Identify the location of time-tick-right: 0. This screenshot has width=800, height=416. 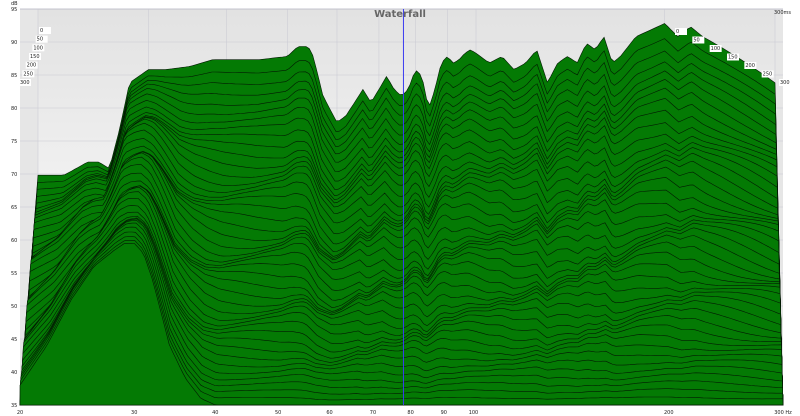
(677, 32).